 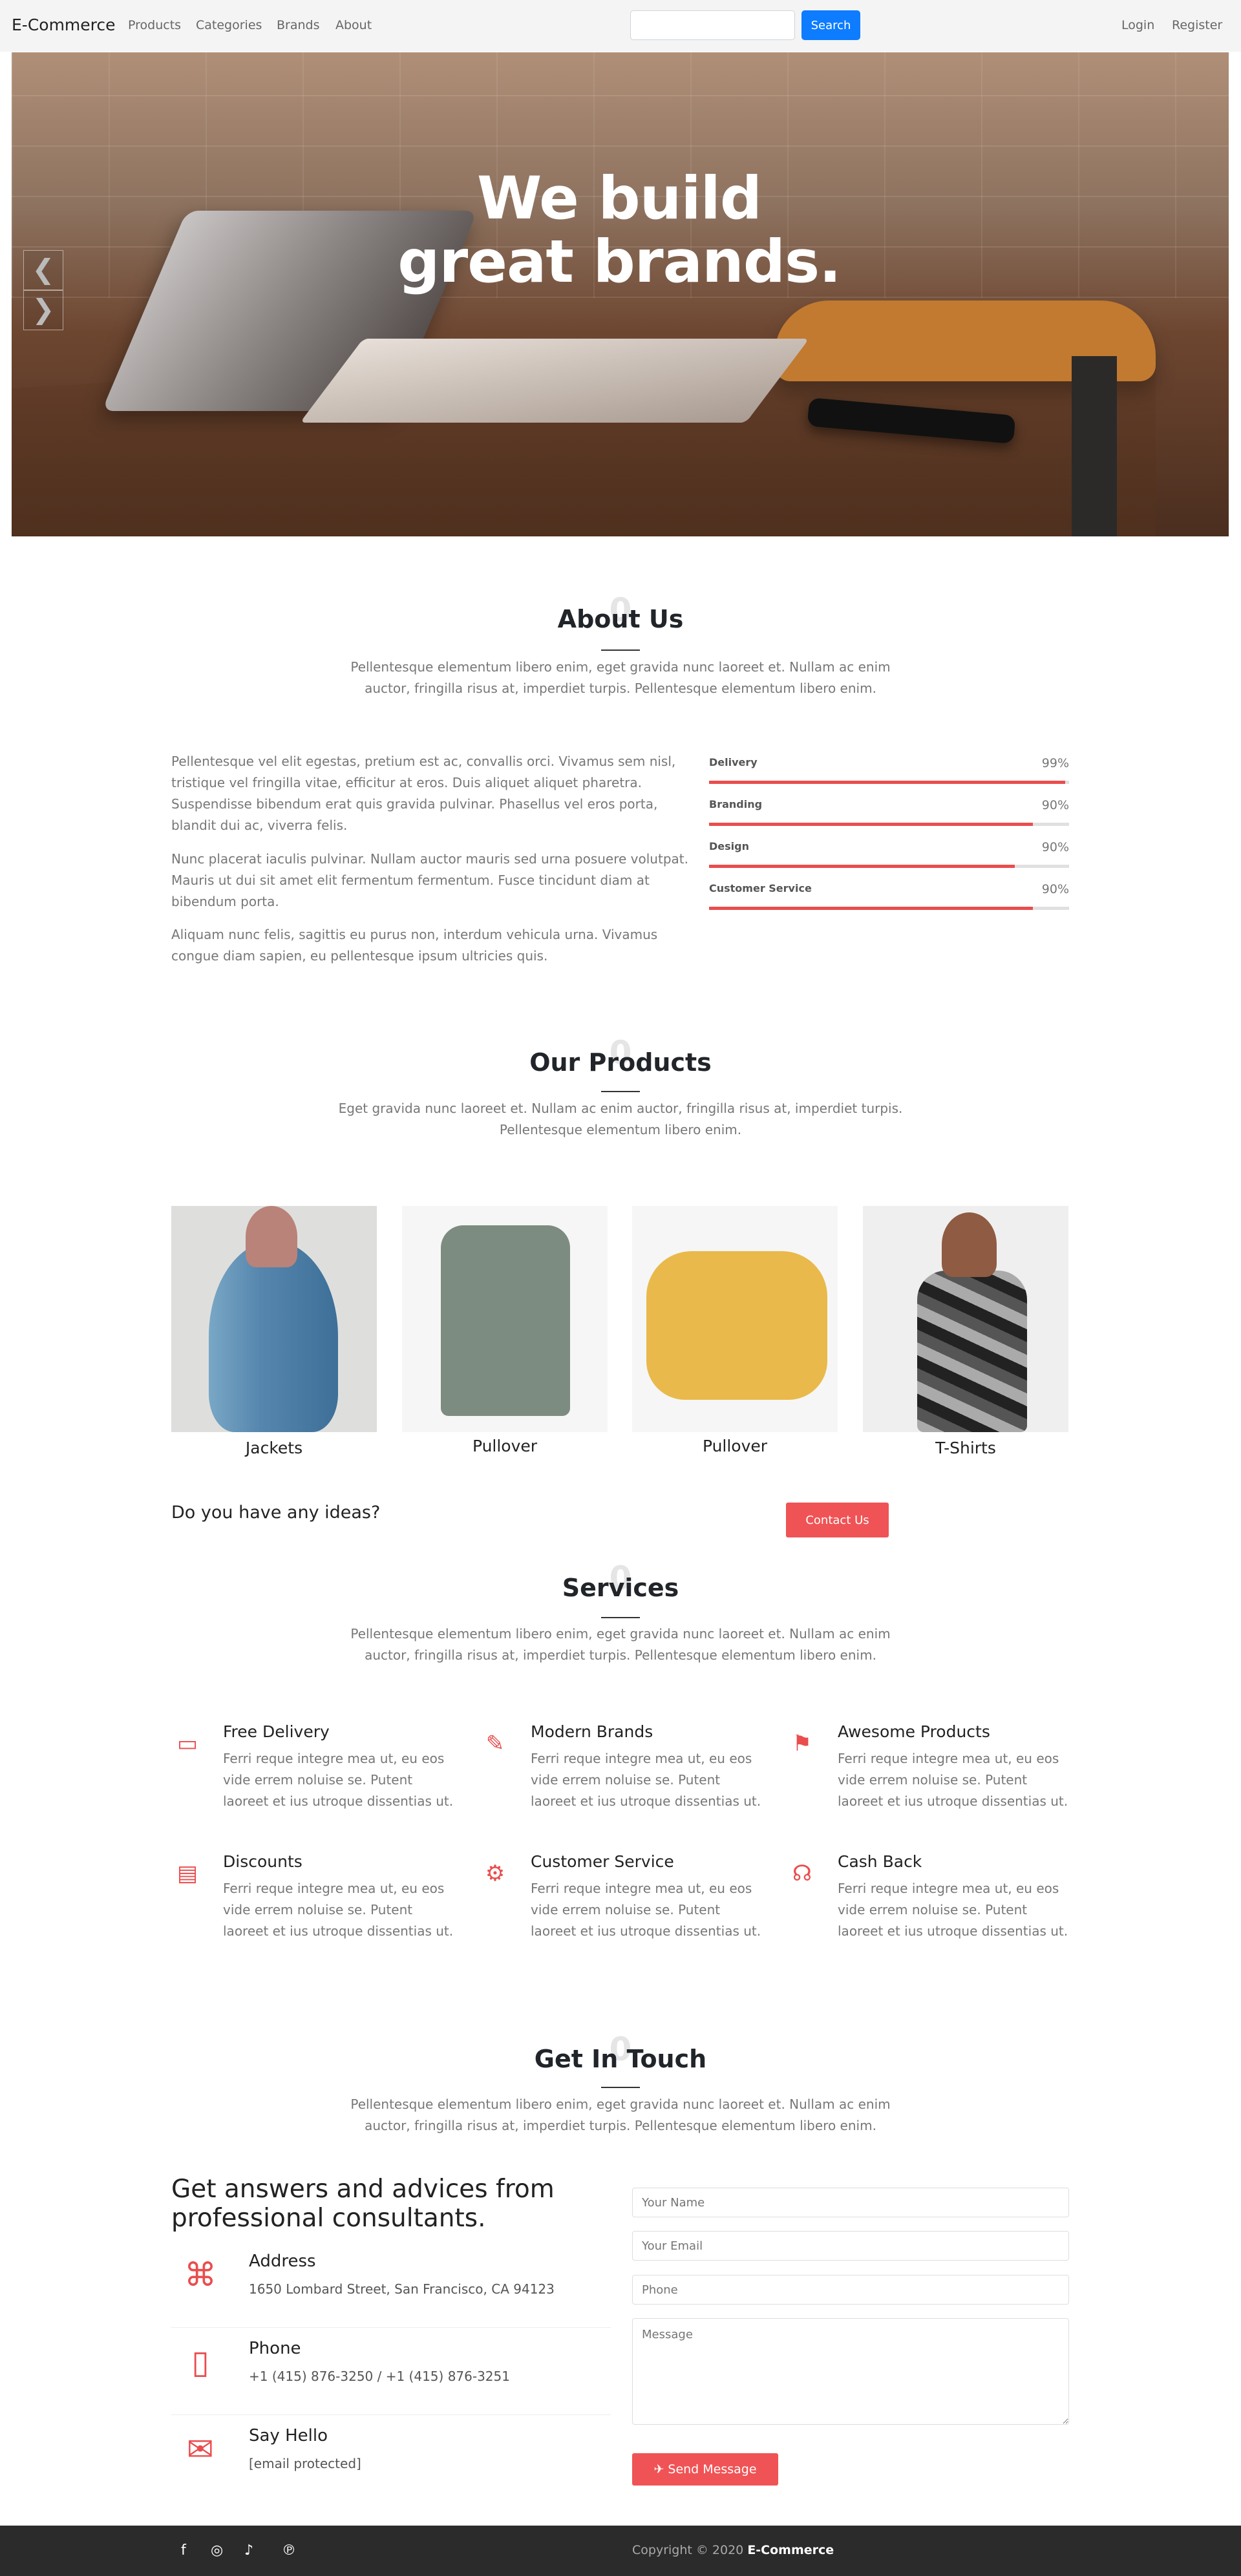 What do you see at coordinates (837, 1520) in the screenshot?
I see `contact-us-button: Contact Us` at bounding box center [837, 1520].